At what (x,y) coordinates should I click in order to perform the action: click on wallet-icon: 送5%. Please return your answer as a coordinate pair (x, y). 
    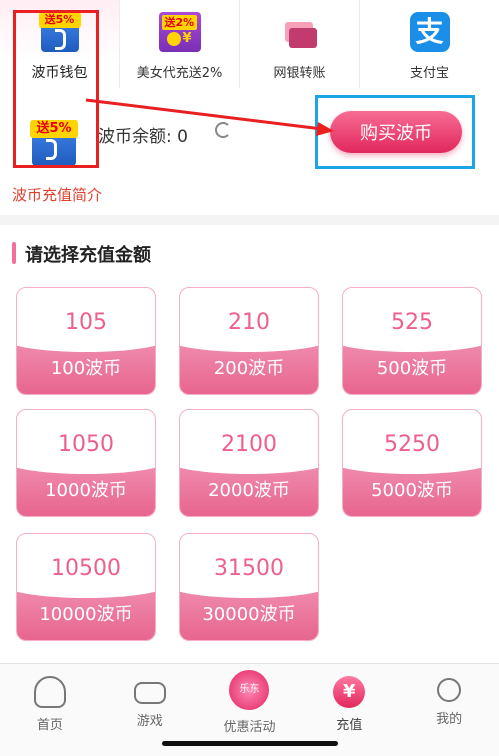
    Looking at the image, I should click on (59, 33).